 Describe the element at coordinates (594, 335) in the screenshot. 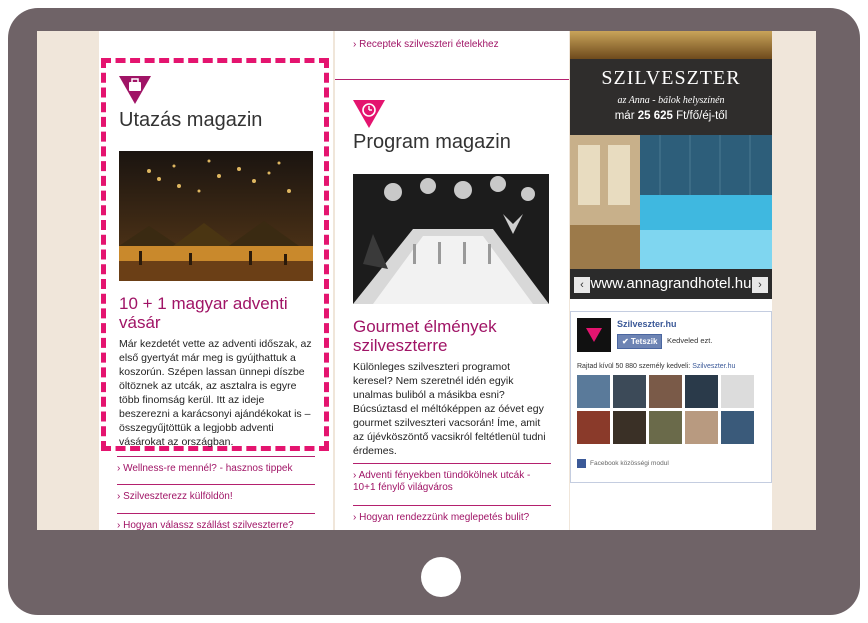

I see `page-logo` at that location.